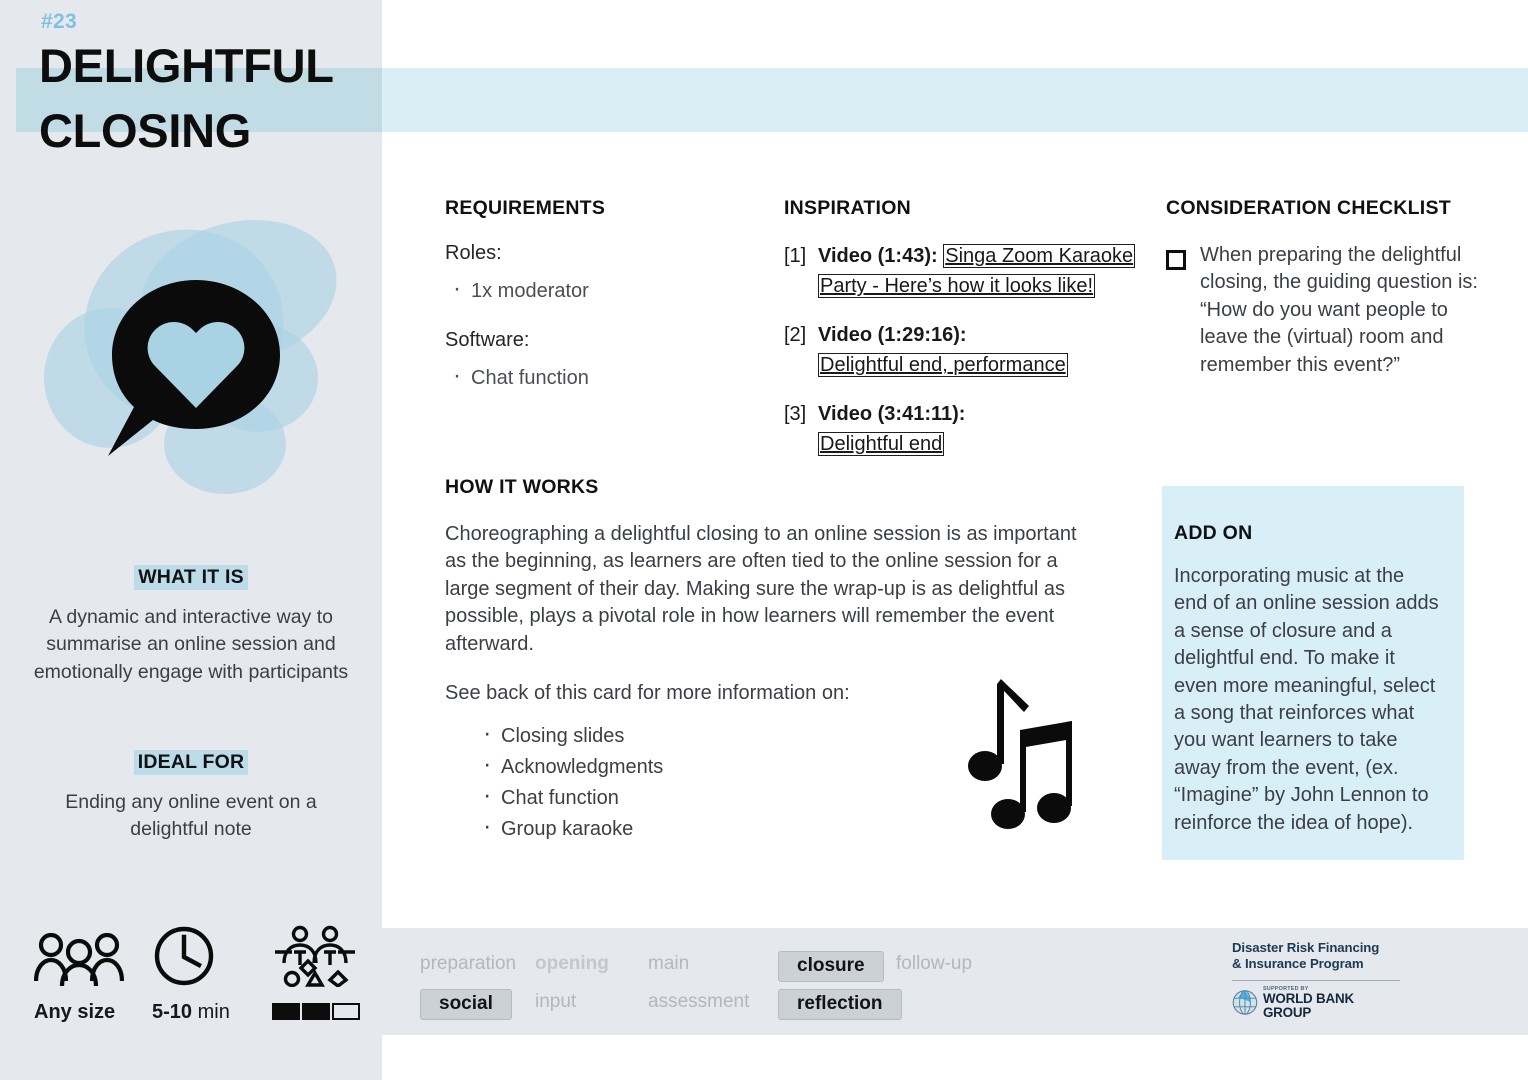 This screenshot has width=1528, height=1080. I want to click on inspiration-item: [3] Video (3:41:11): Delightful end, so click(964, 429).